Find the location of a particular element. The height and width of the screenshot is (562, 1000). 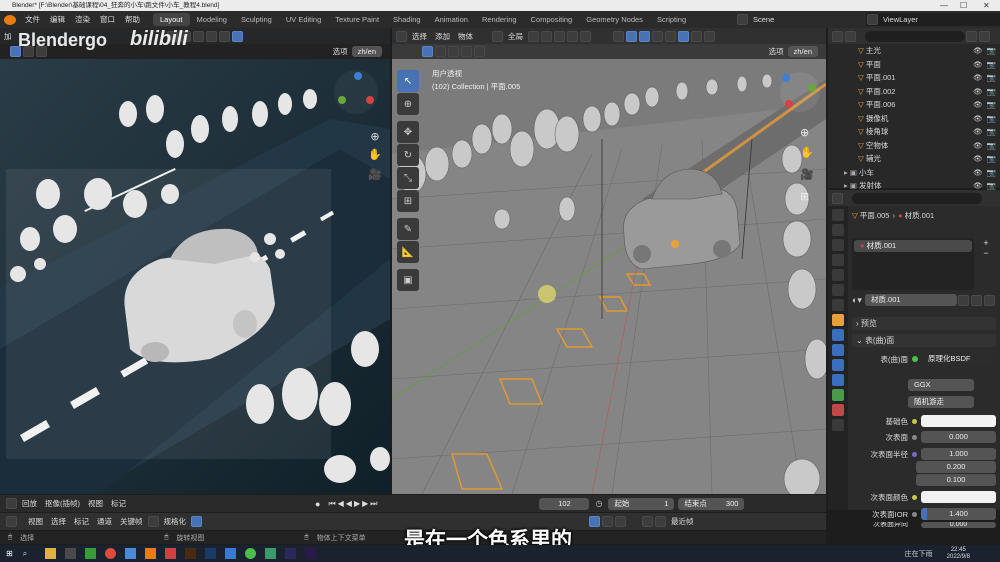

material-name-field: 材质.001 is located at coordinates (910, 300).